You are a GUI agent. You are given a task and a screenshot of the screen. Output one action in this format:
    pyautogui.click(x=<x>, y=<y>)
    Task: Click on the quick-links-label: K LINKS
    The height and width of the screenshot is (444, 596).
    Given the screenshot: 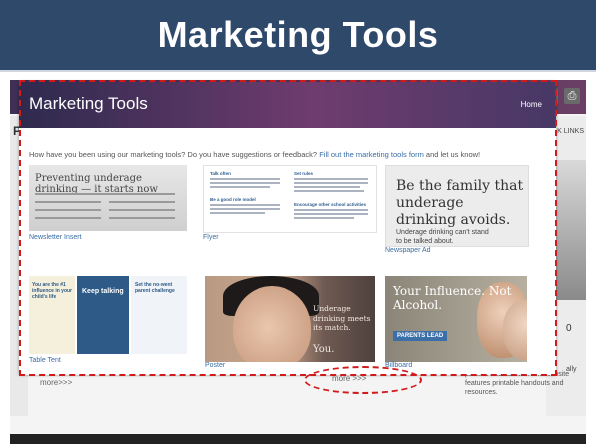 What is the action you would take?
    pyautogui.click(x=570, y=131)
    